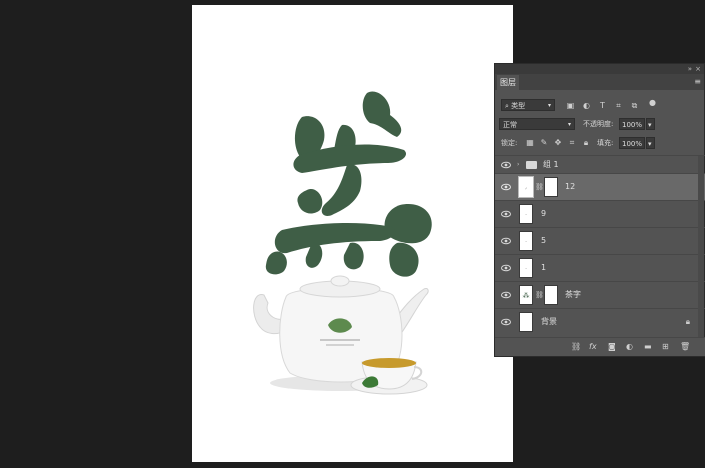 This screenshot has width=705, height=468. What do you see at coordinates (618, 105) in the screenshot?
I see `shape-filter-icon: ⌗` at bounding box center [618, 105].